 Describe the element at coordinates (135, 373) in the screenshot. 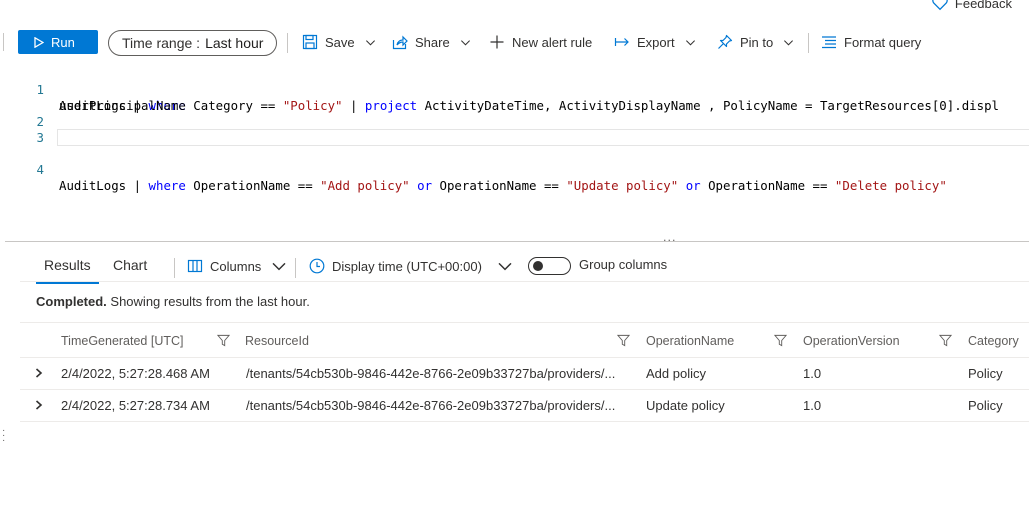

I see `cell-timegenerated: 2/4/2022, 5:27:28.468 AM` at that location.